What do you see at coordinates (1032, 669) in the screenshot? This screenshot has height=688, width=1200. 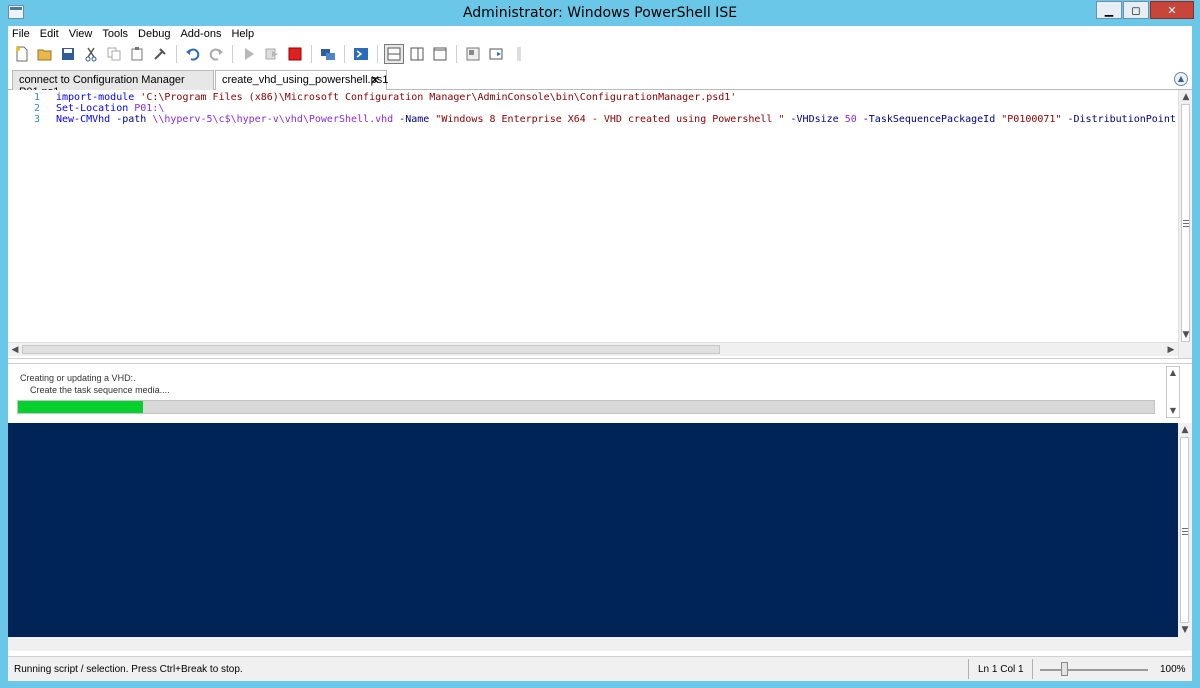 I see `status-divider` at bounding box center [1032, 669].